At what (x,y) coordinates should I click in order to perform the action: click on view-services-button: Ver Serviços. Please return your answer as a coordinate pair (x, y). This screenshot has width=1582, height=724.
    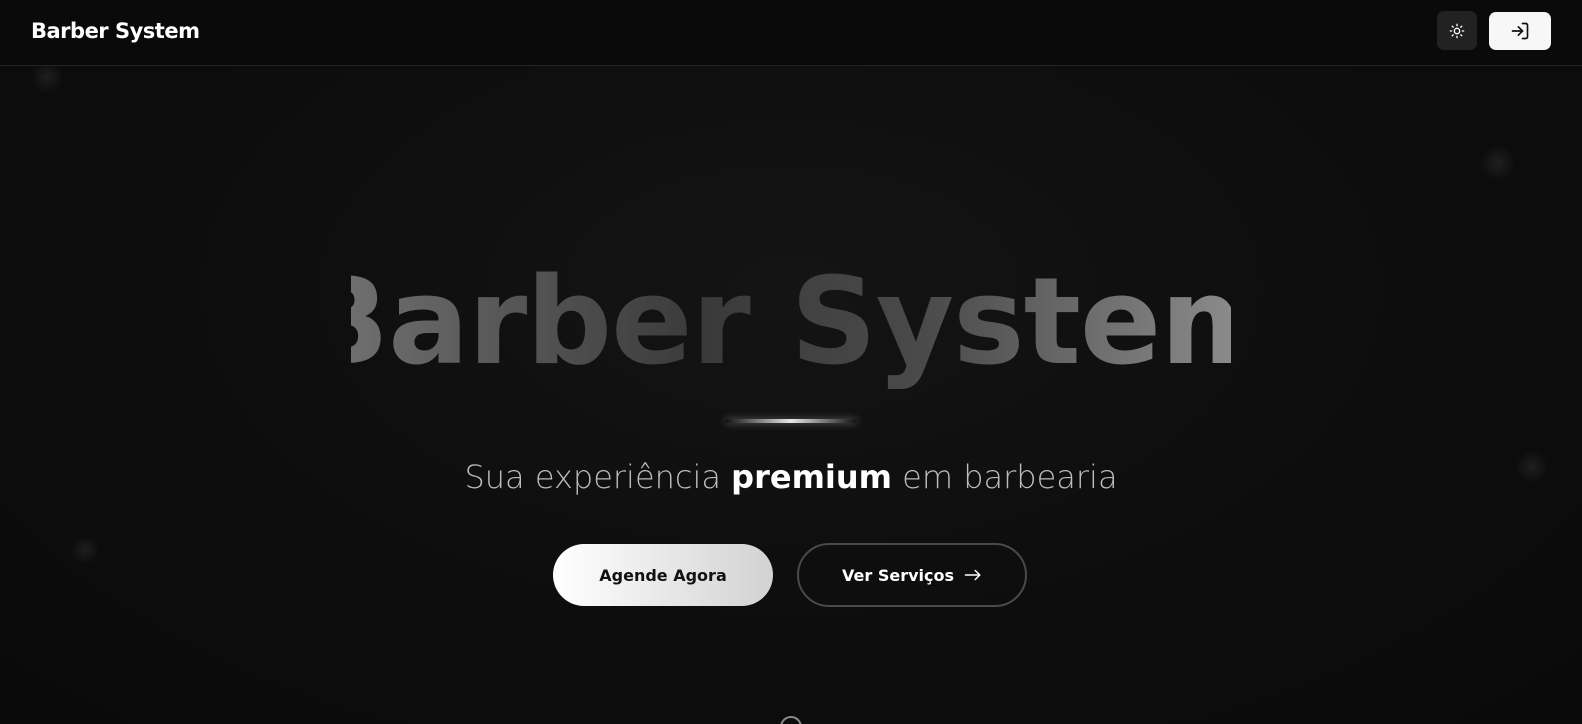
    Looking at the image, I should click on (912, 575).